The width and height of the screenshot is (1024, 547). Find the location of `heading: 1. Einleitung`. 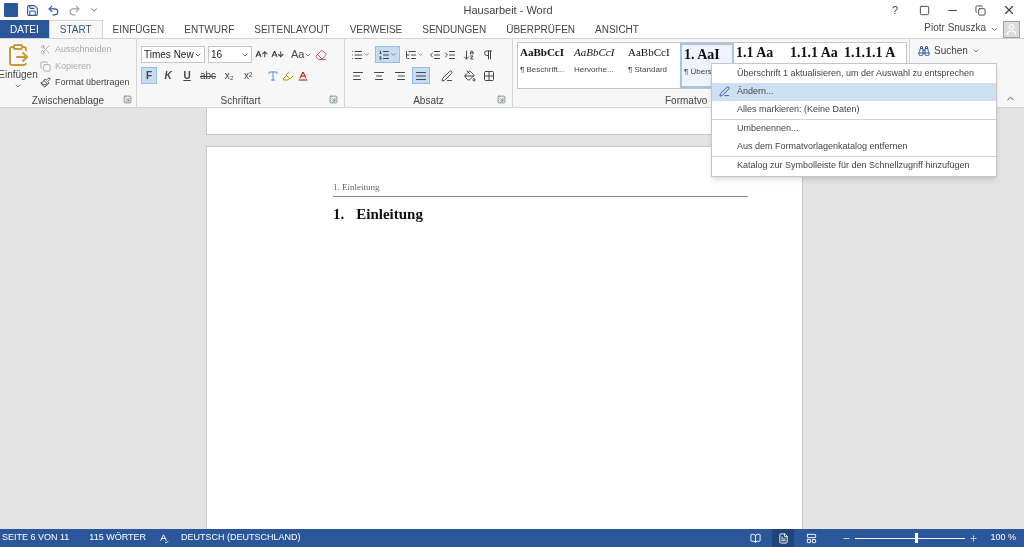

heading: 1. Einleitung is located at coordinates (378, 214).